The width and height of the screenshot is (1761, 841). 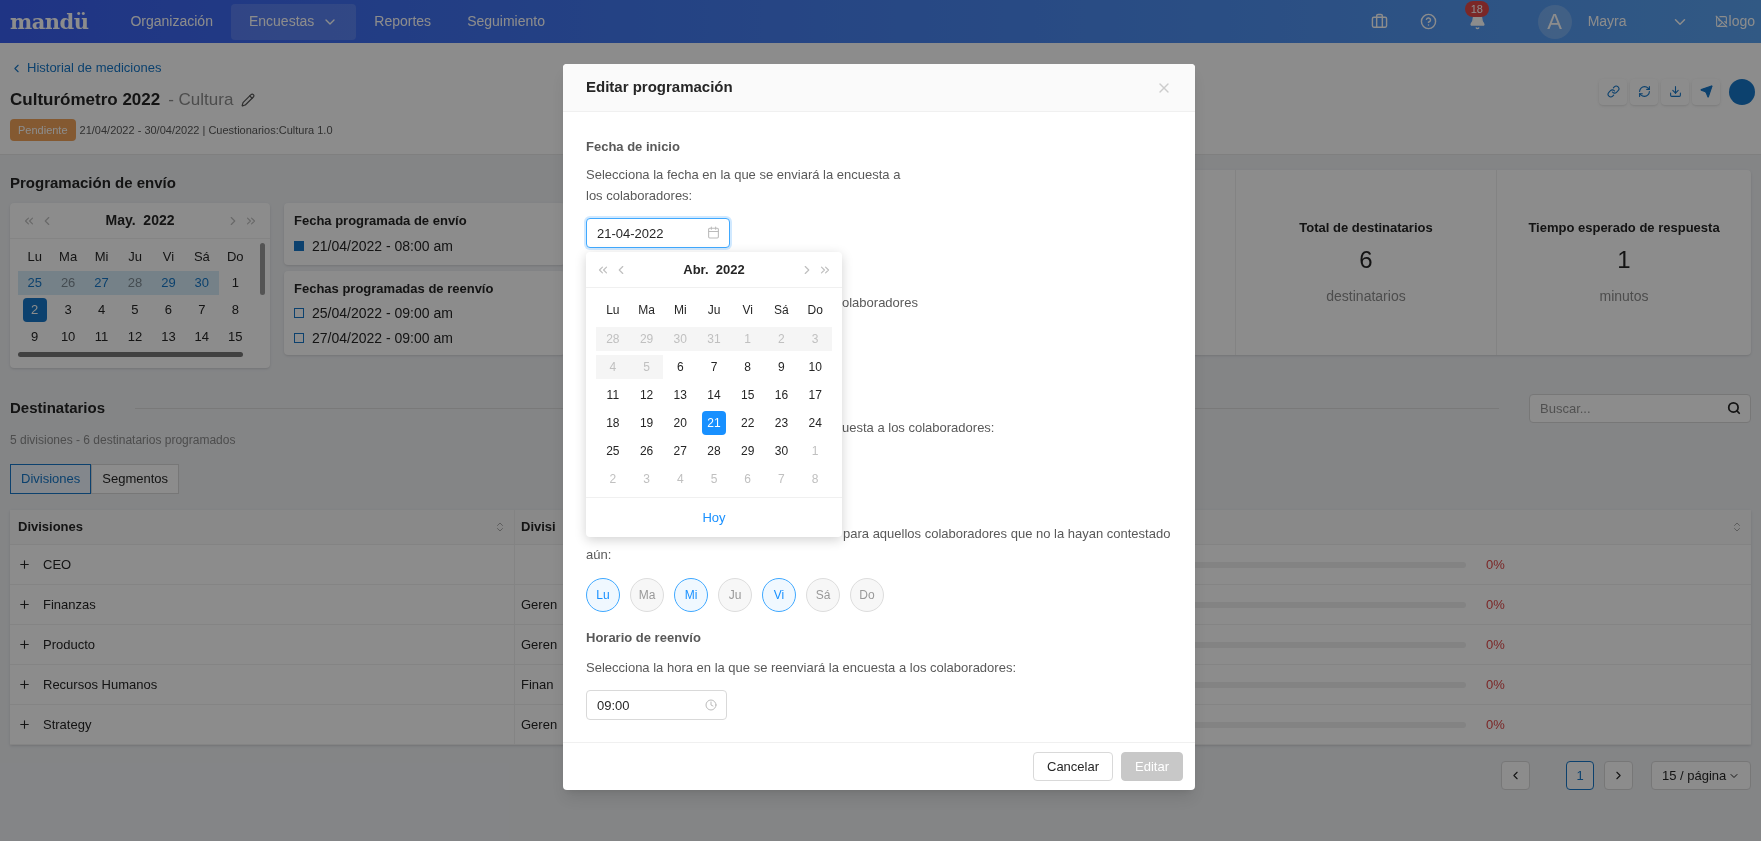 What do you see at coordinates (815, 395) in the screenshot?
I see `calendar-day: 17` at bounding box center [815, 395].